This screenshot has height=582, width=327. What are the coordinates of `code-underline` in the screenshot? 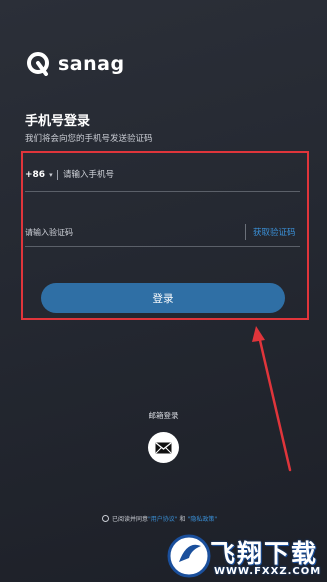 It's located at (162, 246).